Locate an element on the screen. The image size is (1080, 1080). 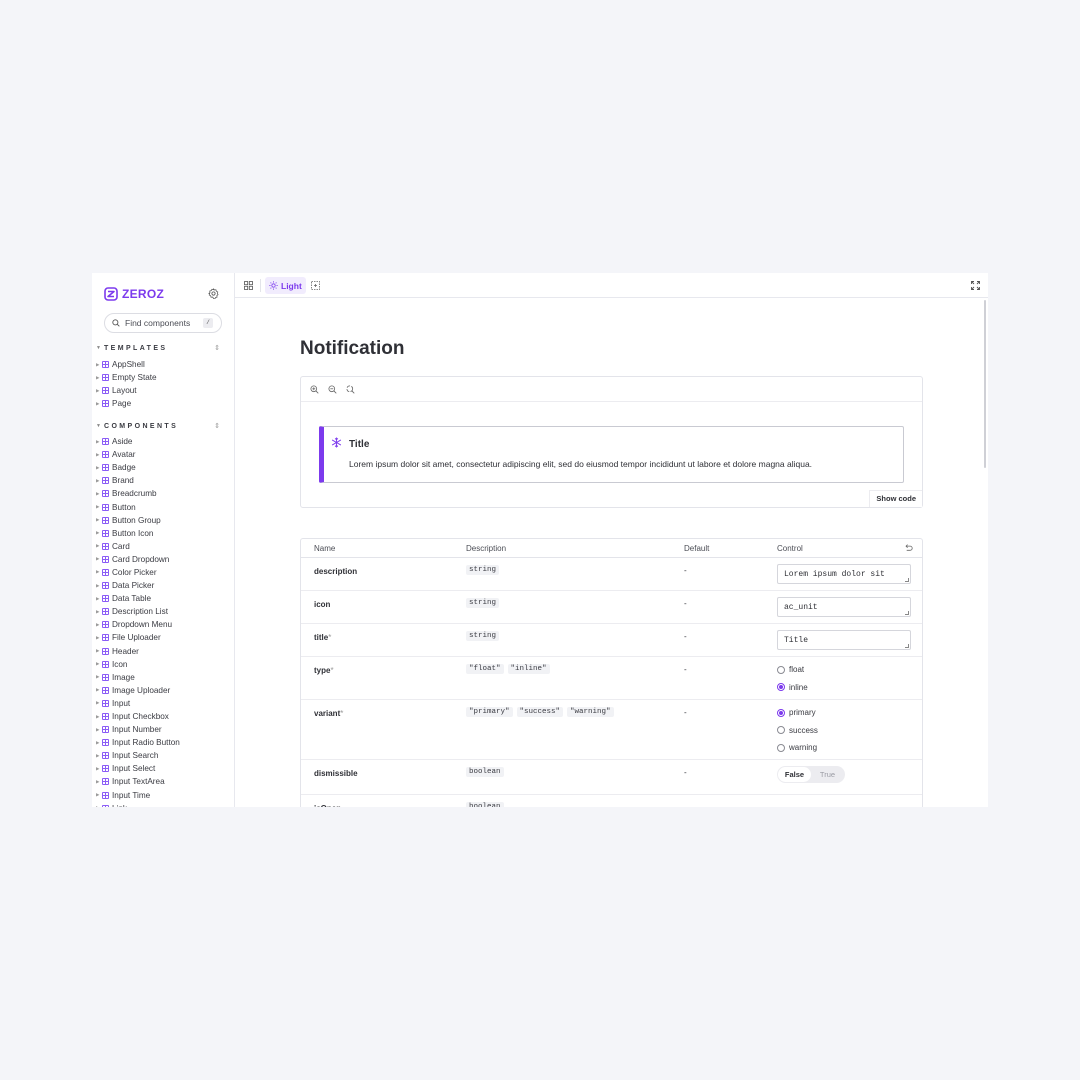
grid-icon is located at coordinates (248, 285).